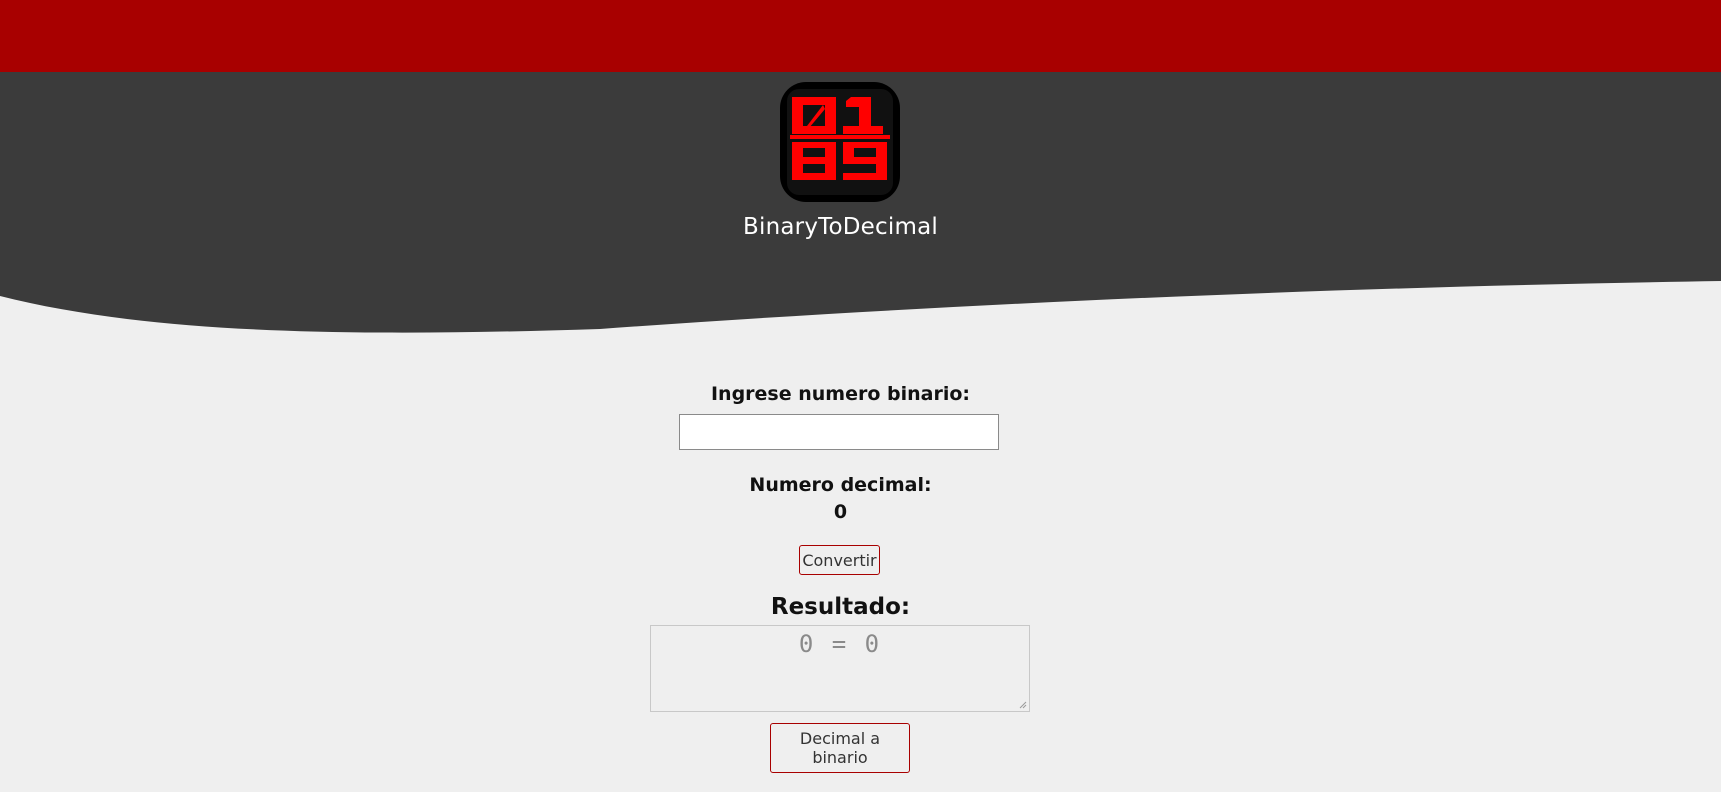 The height and width of the screenshot is (792, 1721). What do you see at coordinates (840, 142) in the screenshot?
I see `binary-digits-logo-icon` at bounding box center [840, 142].